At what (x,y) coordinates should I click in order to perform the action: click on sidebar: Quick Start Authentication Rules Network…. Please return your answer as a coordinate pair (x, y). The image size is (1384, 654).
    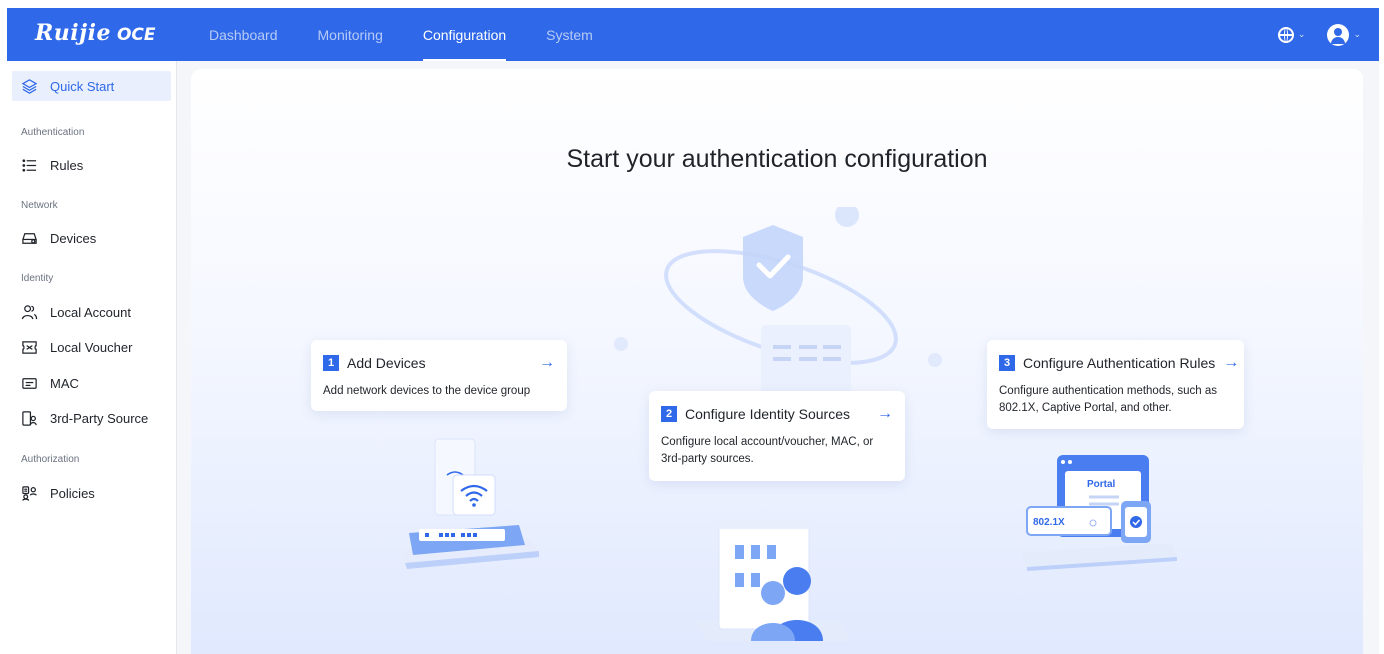
    Looking at the image, I should click on (92, 357).